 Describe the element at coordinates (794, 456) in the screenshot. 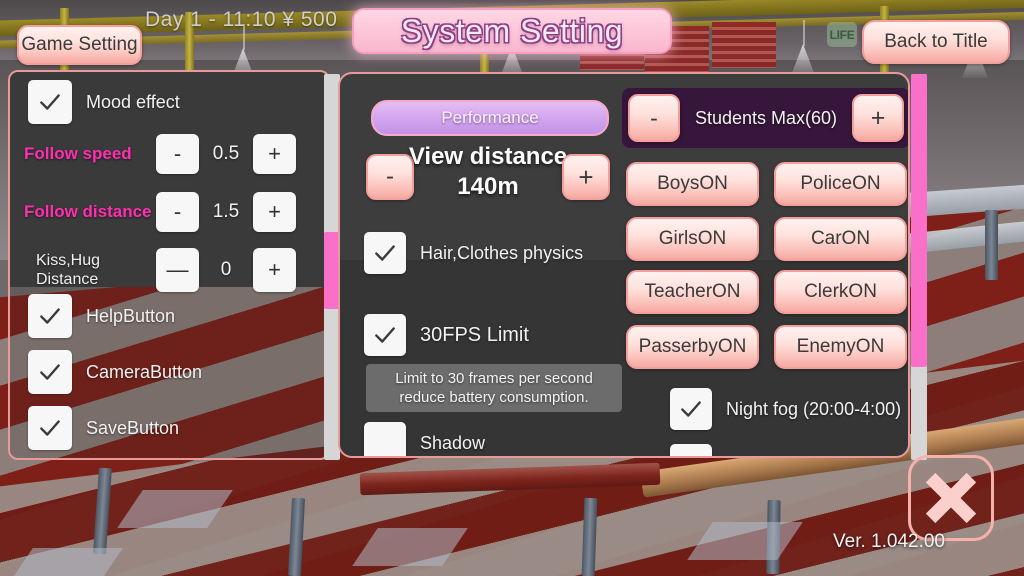

I see `checkbox-weapon-material-label: Weapon material` at that location.